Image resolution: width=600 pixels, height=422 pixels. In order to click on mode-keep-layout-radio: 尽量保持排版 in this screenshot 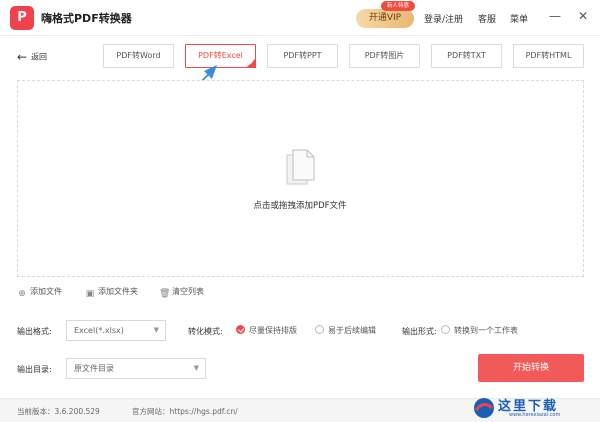, I will do `click(266, 330)`.